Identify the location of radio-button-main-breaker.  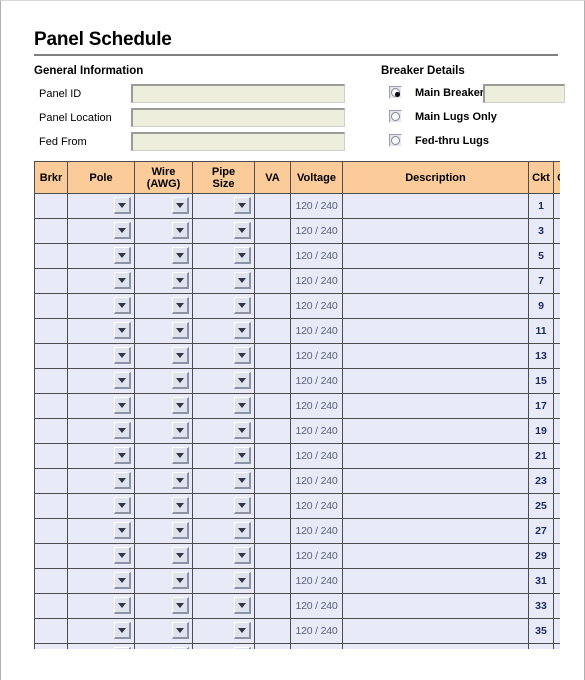
(395, 92).